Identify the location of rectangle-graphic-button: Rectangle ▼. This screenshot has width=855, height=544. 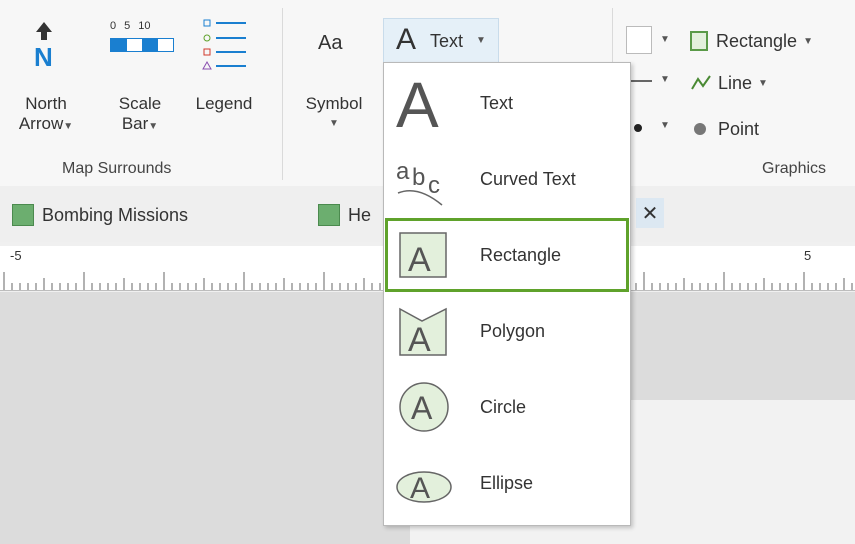
(772, 41).